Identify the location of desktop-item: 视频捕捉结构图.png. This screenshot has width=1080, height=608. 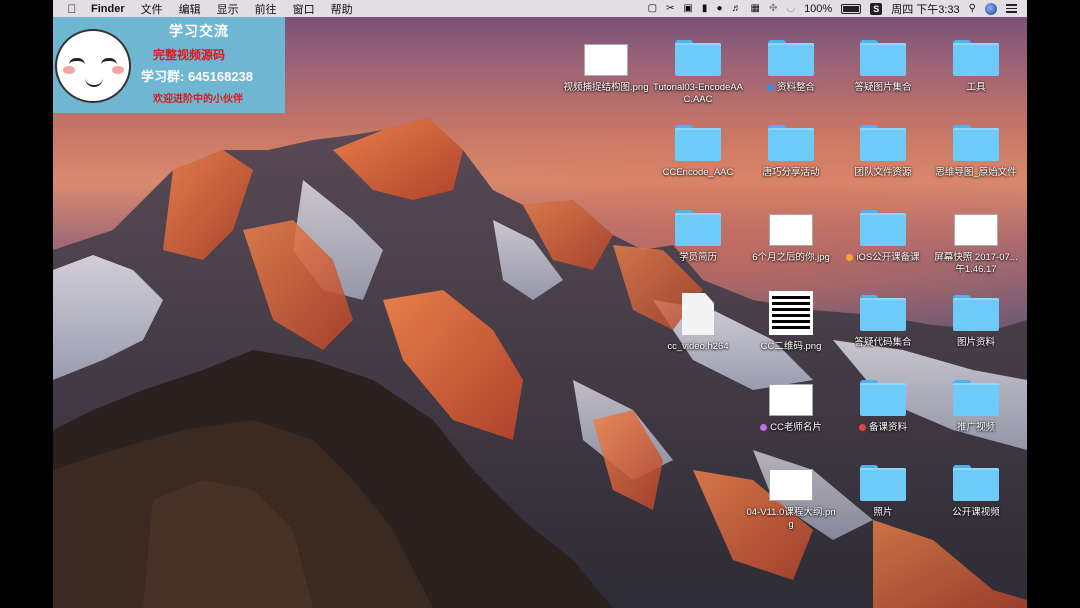
(606, 61).